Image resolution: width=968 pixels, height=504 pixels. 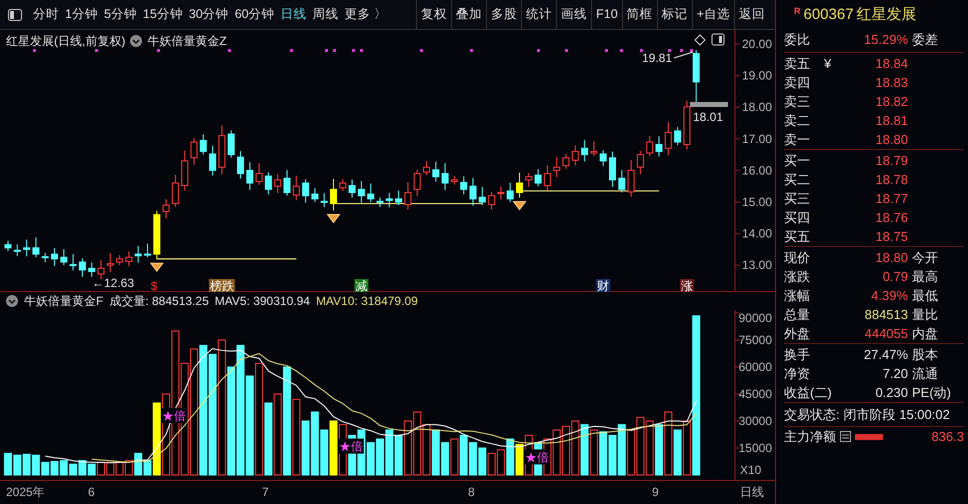 I want to click on quote-label: 卖一, so click(x=797, y=139).